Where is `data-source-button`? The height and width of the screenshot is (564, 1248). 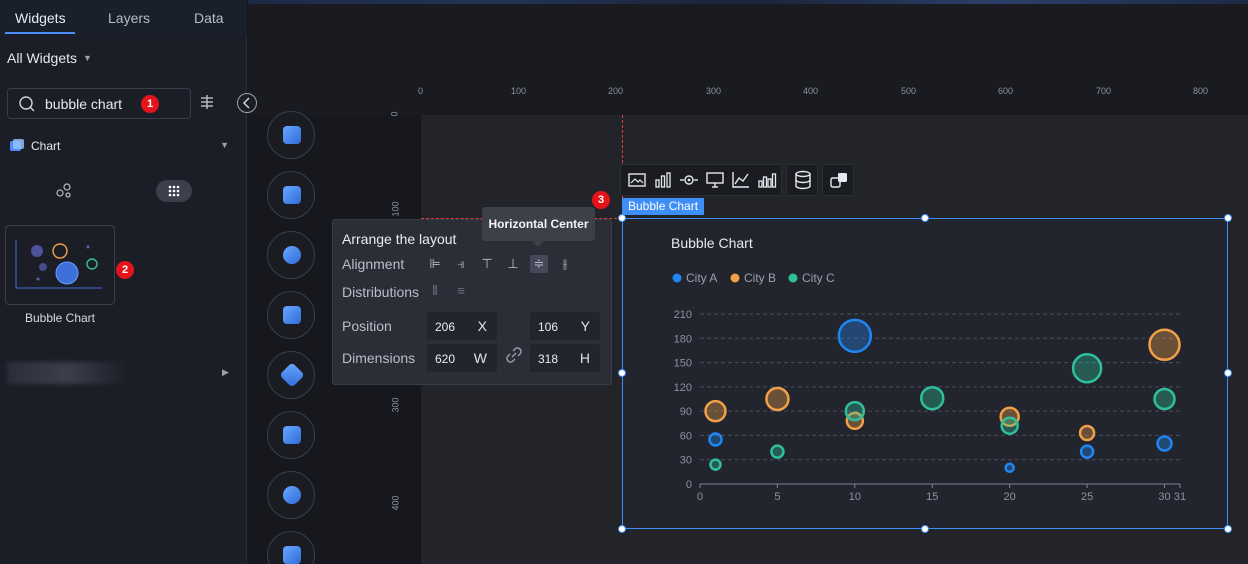 data-source-button is located at coordinates (802, 180).